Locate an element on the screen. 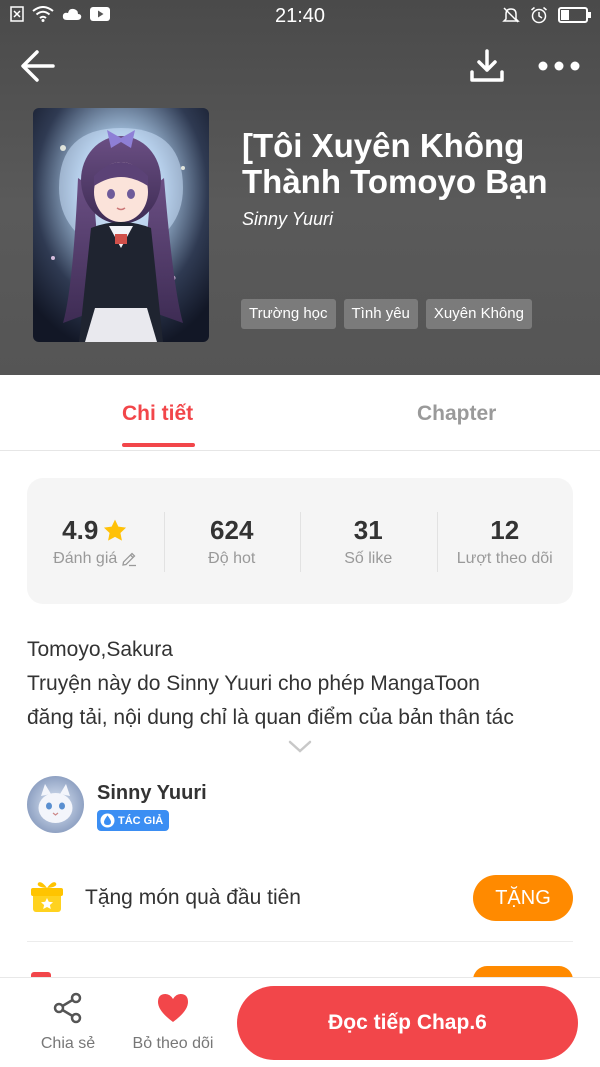 Image resolution: width=600 pixels, height=1067 pixels. gift-button: TẶNG is located at coordinates (523, 898).